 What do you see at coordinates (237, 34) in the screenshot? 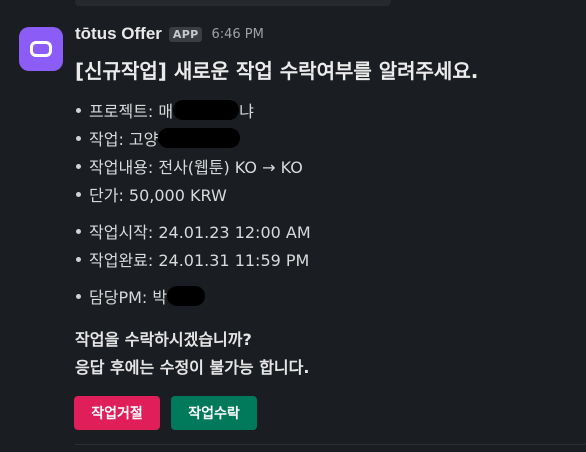
I see `message-timestamp: 6:46 PM` at bounding box center [237, 34].